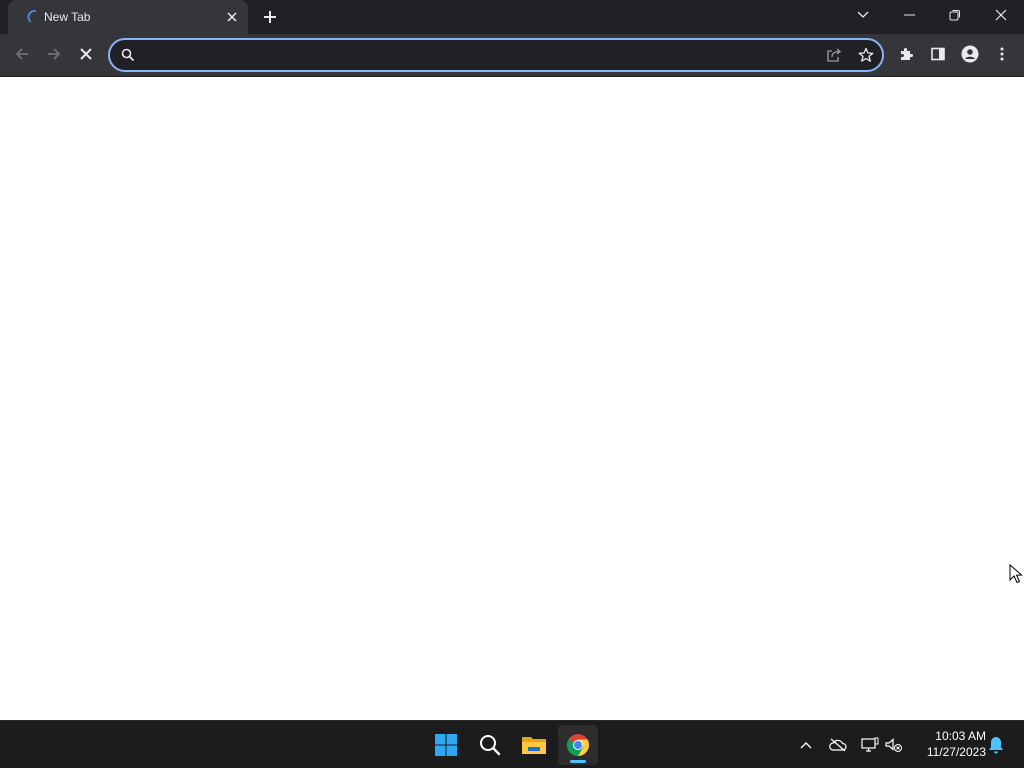  I want to click on profile-icon, so click(970, 54).